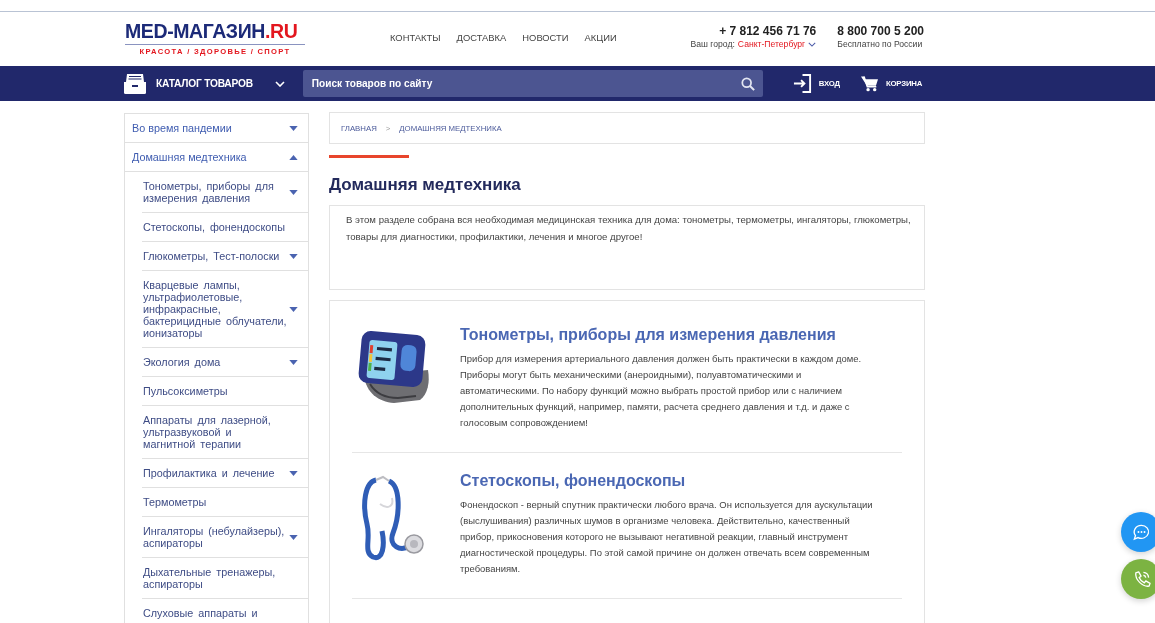  I want to click on logo-wordmark: MED-МАГАЗИН.RU, so click(215, 32).